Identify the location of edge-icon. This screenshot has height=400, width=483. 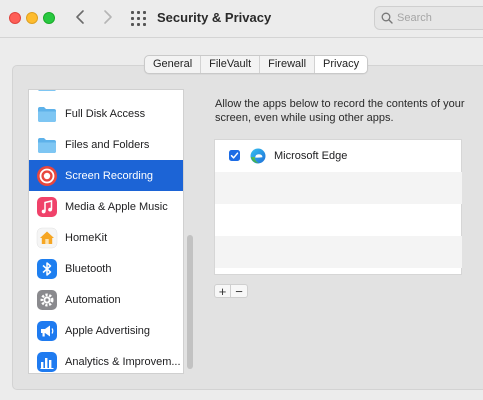
(258, 156).